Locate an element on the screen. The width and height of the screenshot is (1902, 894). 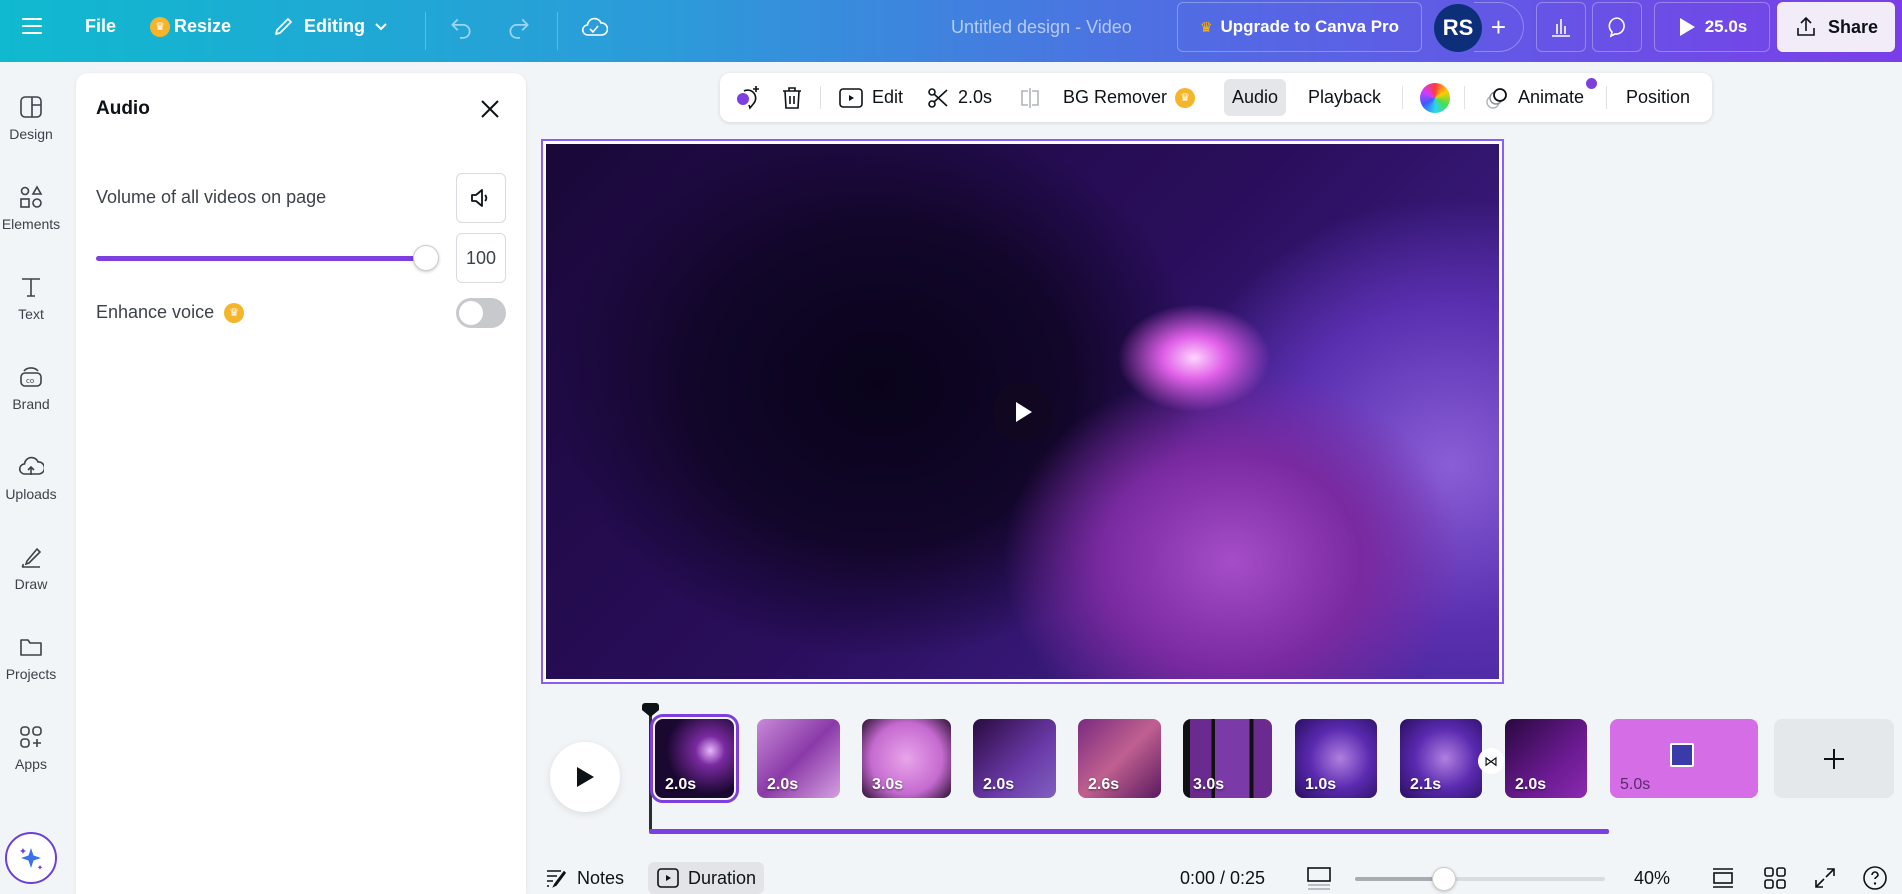
speaker-icon is located at coordinates (479, 198).